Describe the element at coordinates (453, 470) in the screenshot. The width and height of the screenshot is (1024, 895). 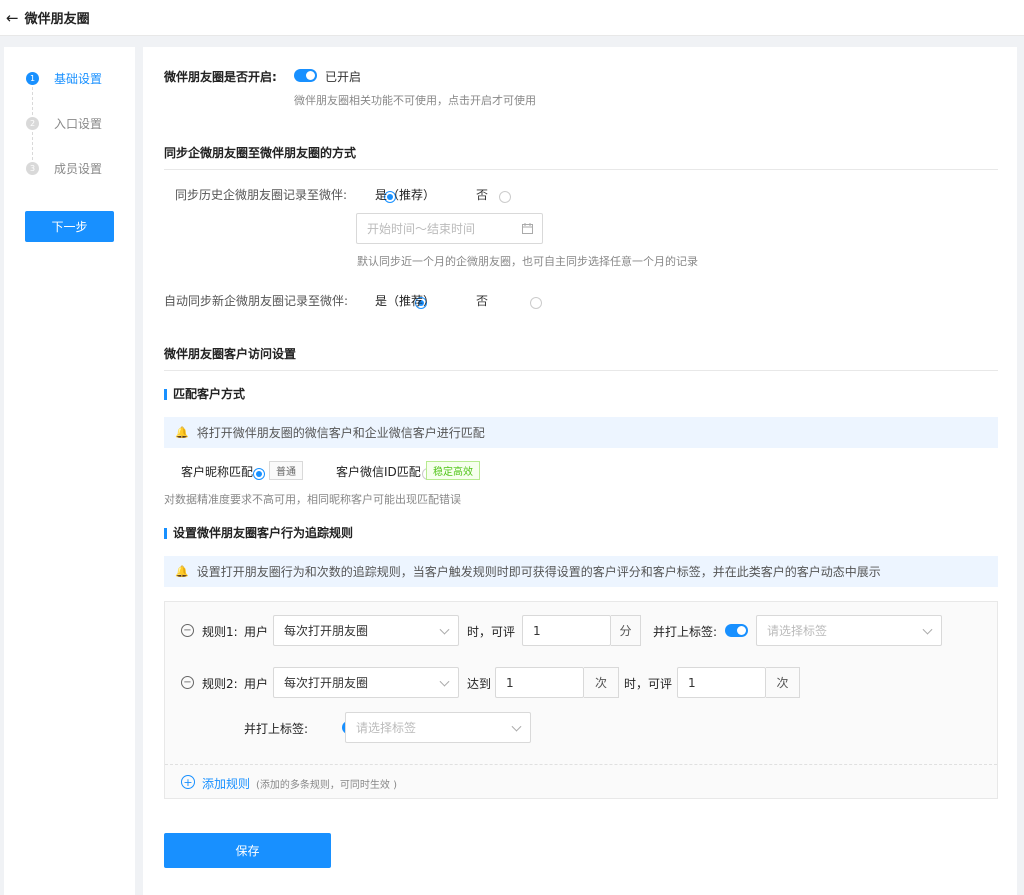
I see `stable-tag: 稳定高效` at that location.